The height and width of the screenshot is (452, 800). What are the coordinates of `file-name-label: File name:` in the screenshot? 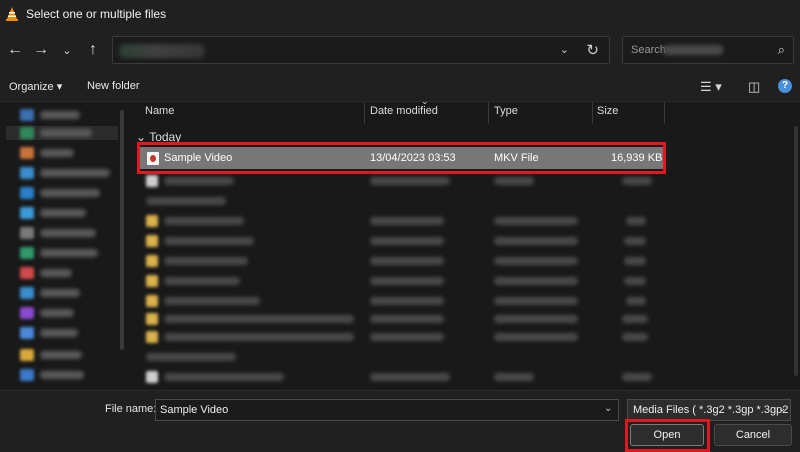 It's located at (131, 409).